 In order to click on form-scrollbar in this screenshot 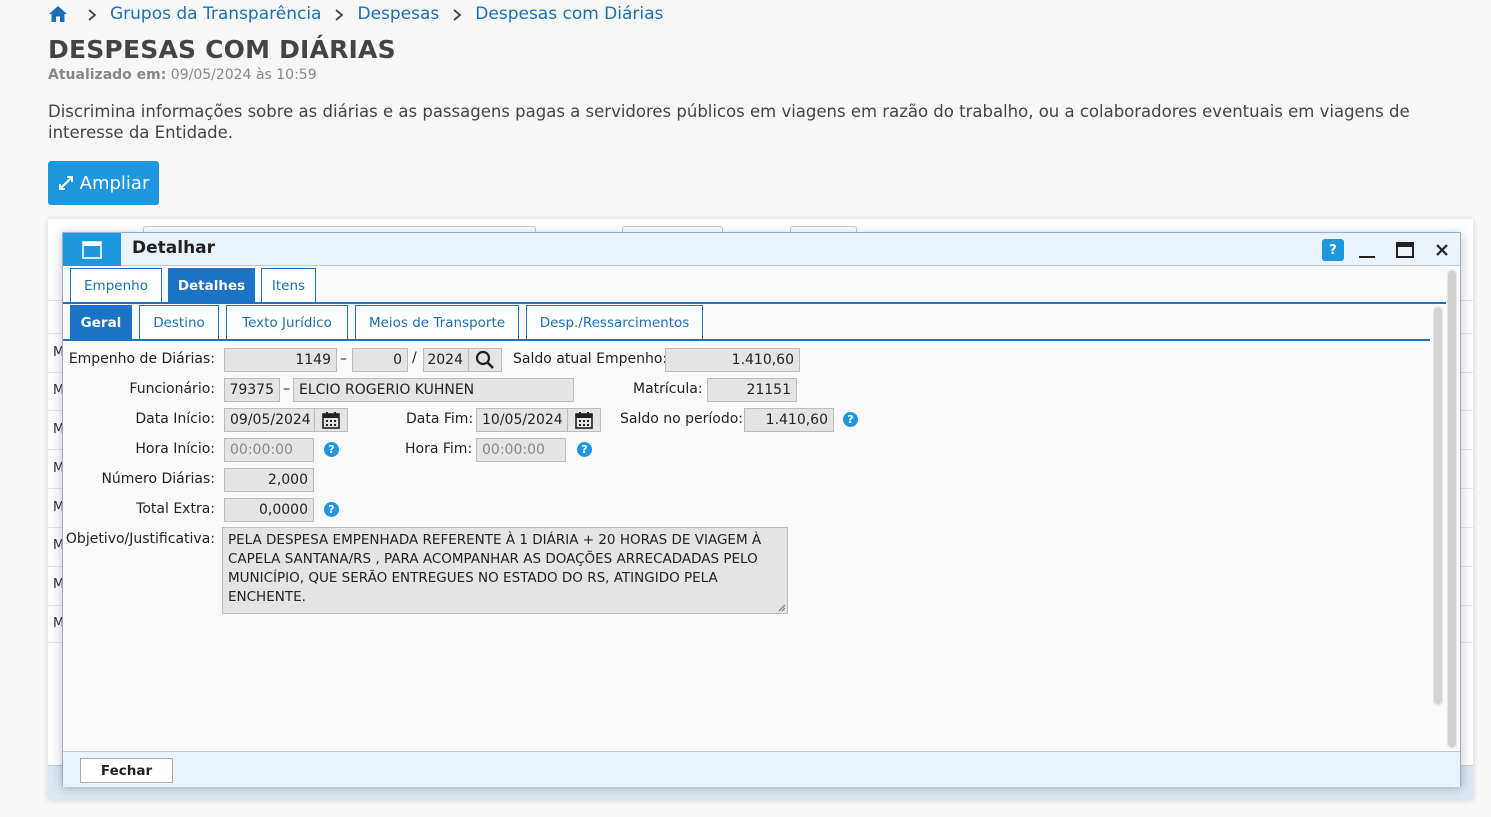, I will do `click(1438, 506)`.